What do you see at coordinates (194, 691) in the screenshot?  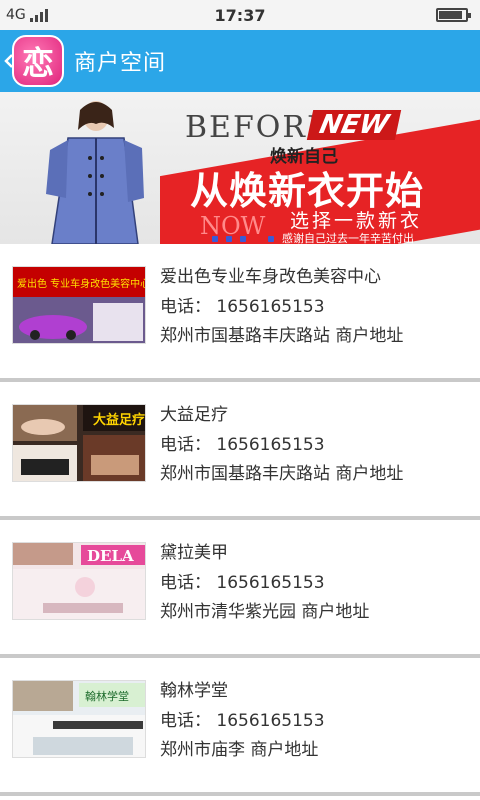 I see `merchant-name: 翰林学堂` at bounding box center [194, 691].